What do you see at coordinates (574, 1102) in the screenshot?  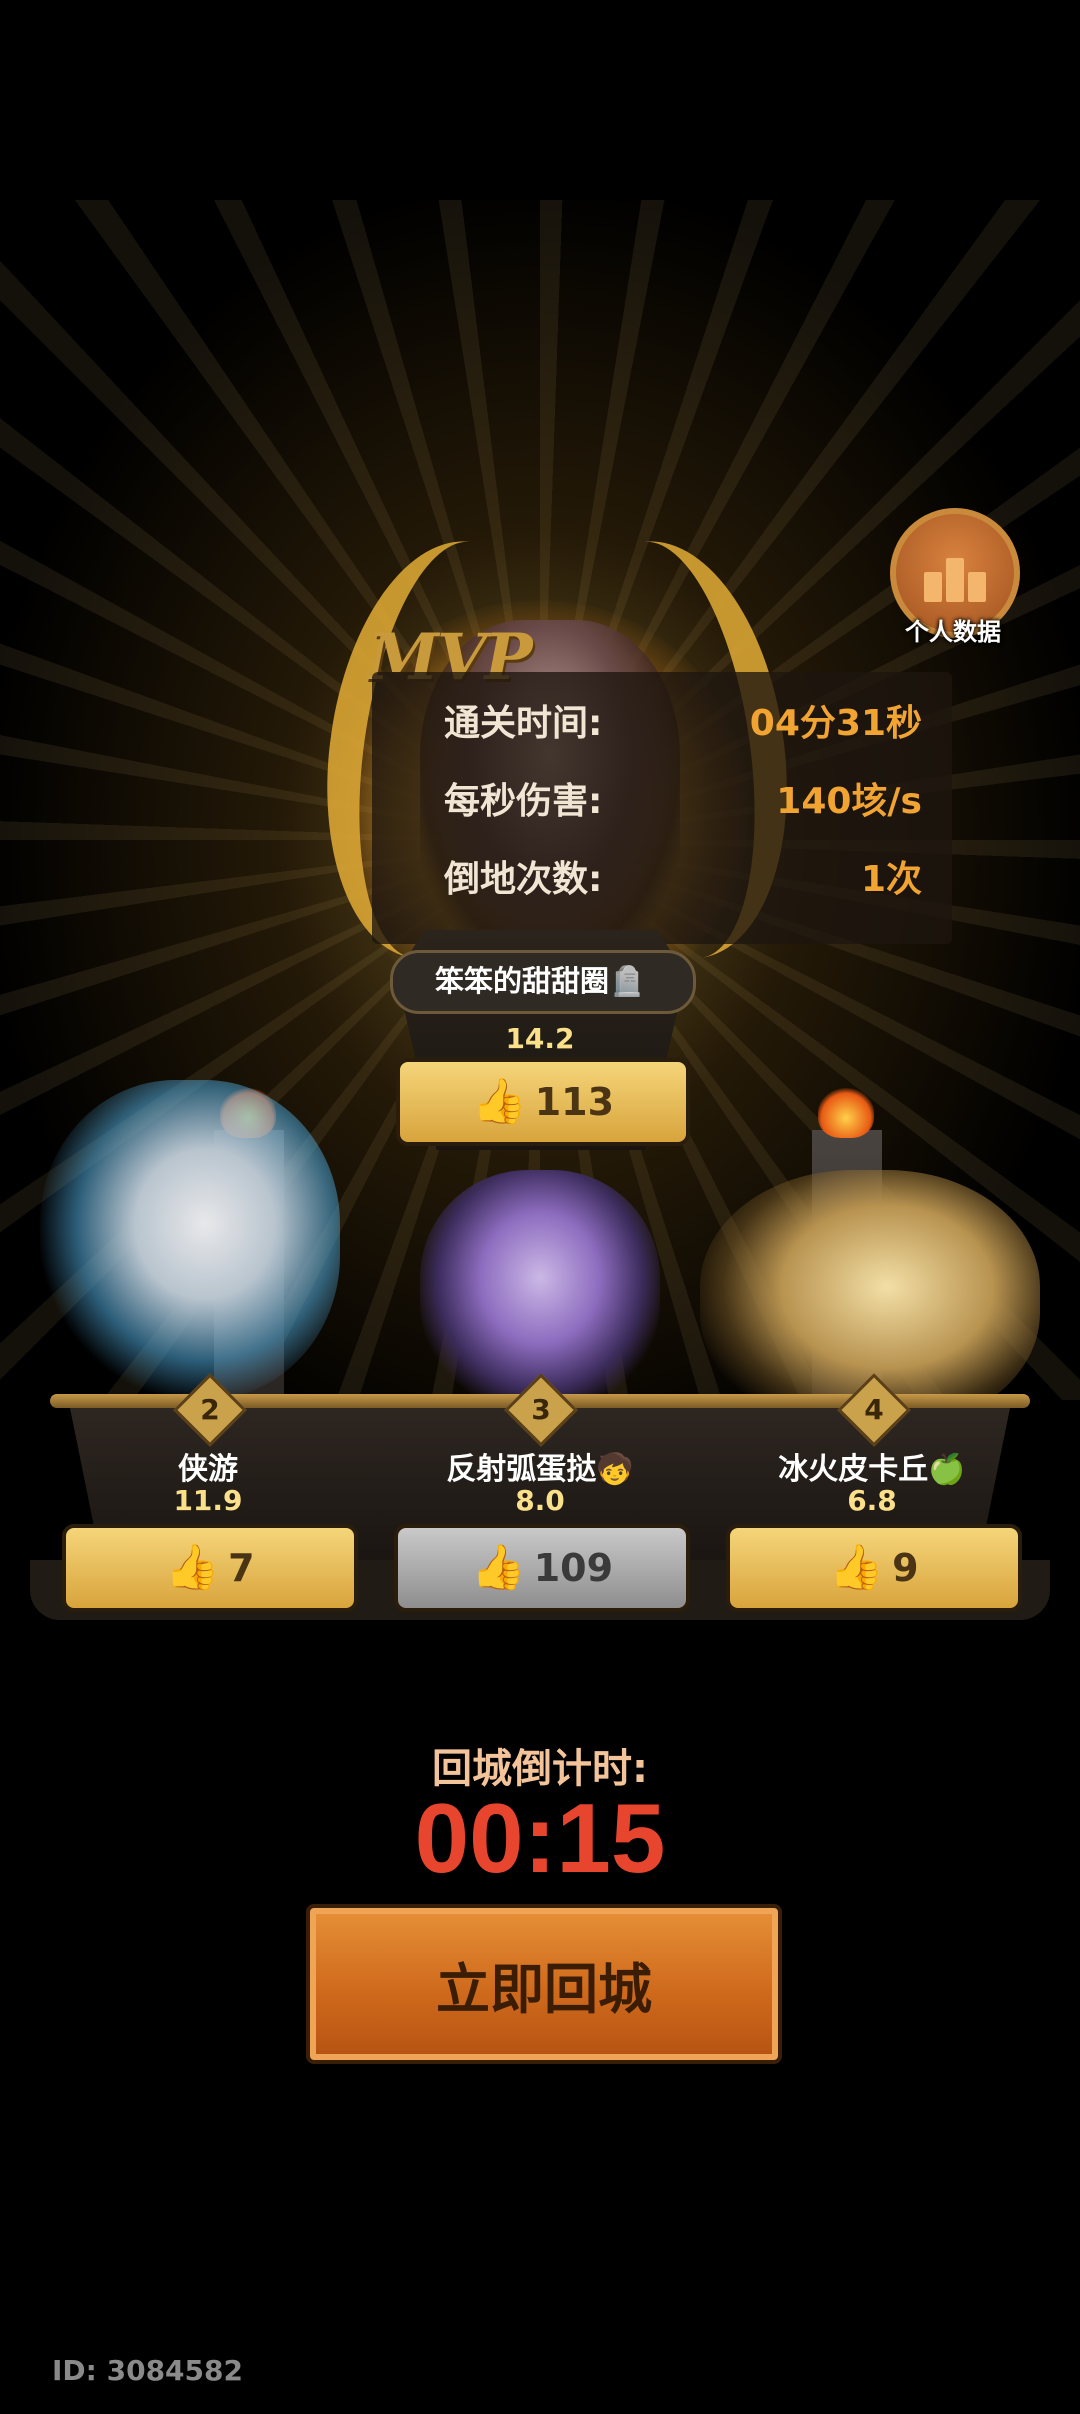 I see `like-count: 113` at bounding box center [574, 1102].